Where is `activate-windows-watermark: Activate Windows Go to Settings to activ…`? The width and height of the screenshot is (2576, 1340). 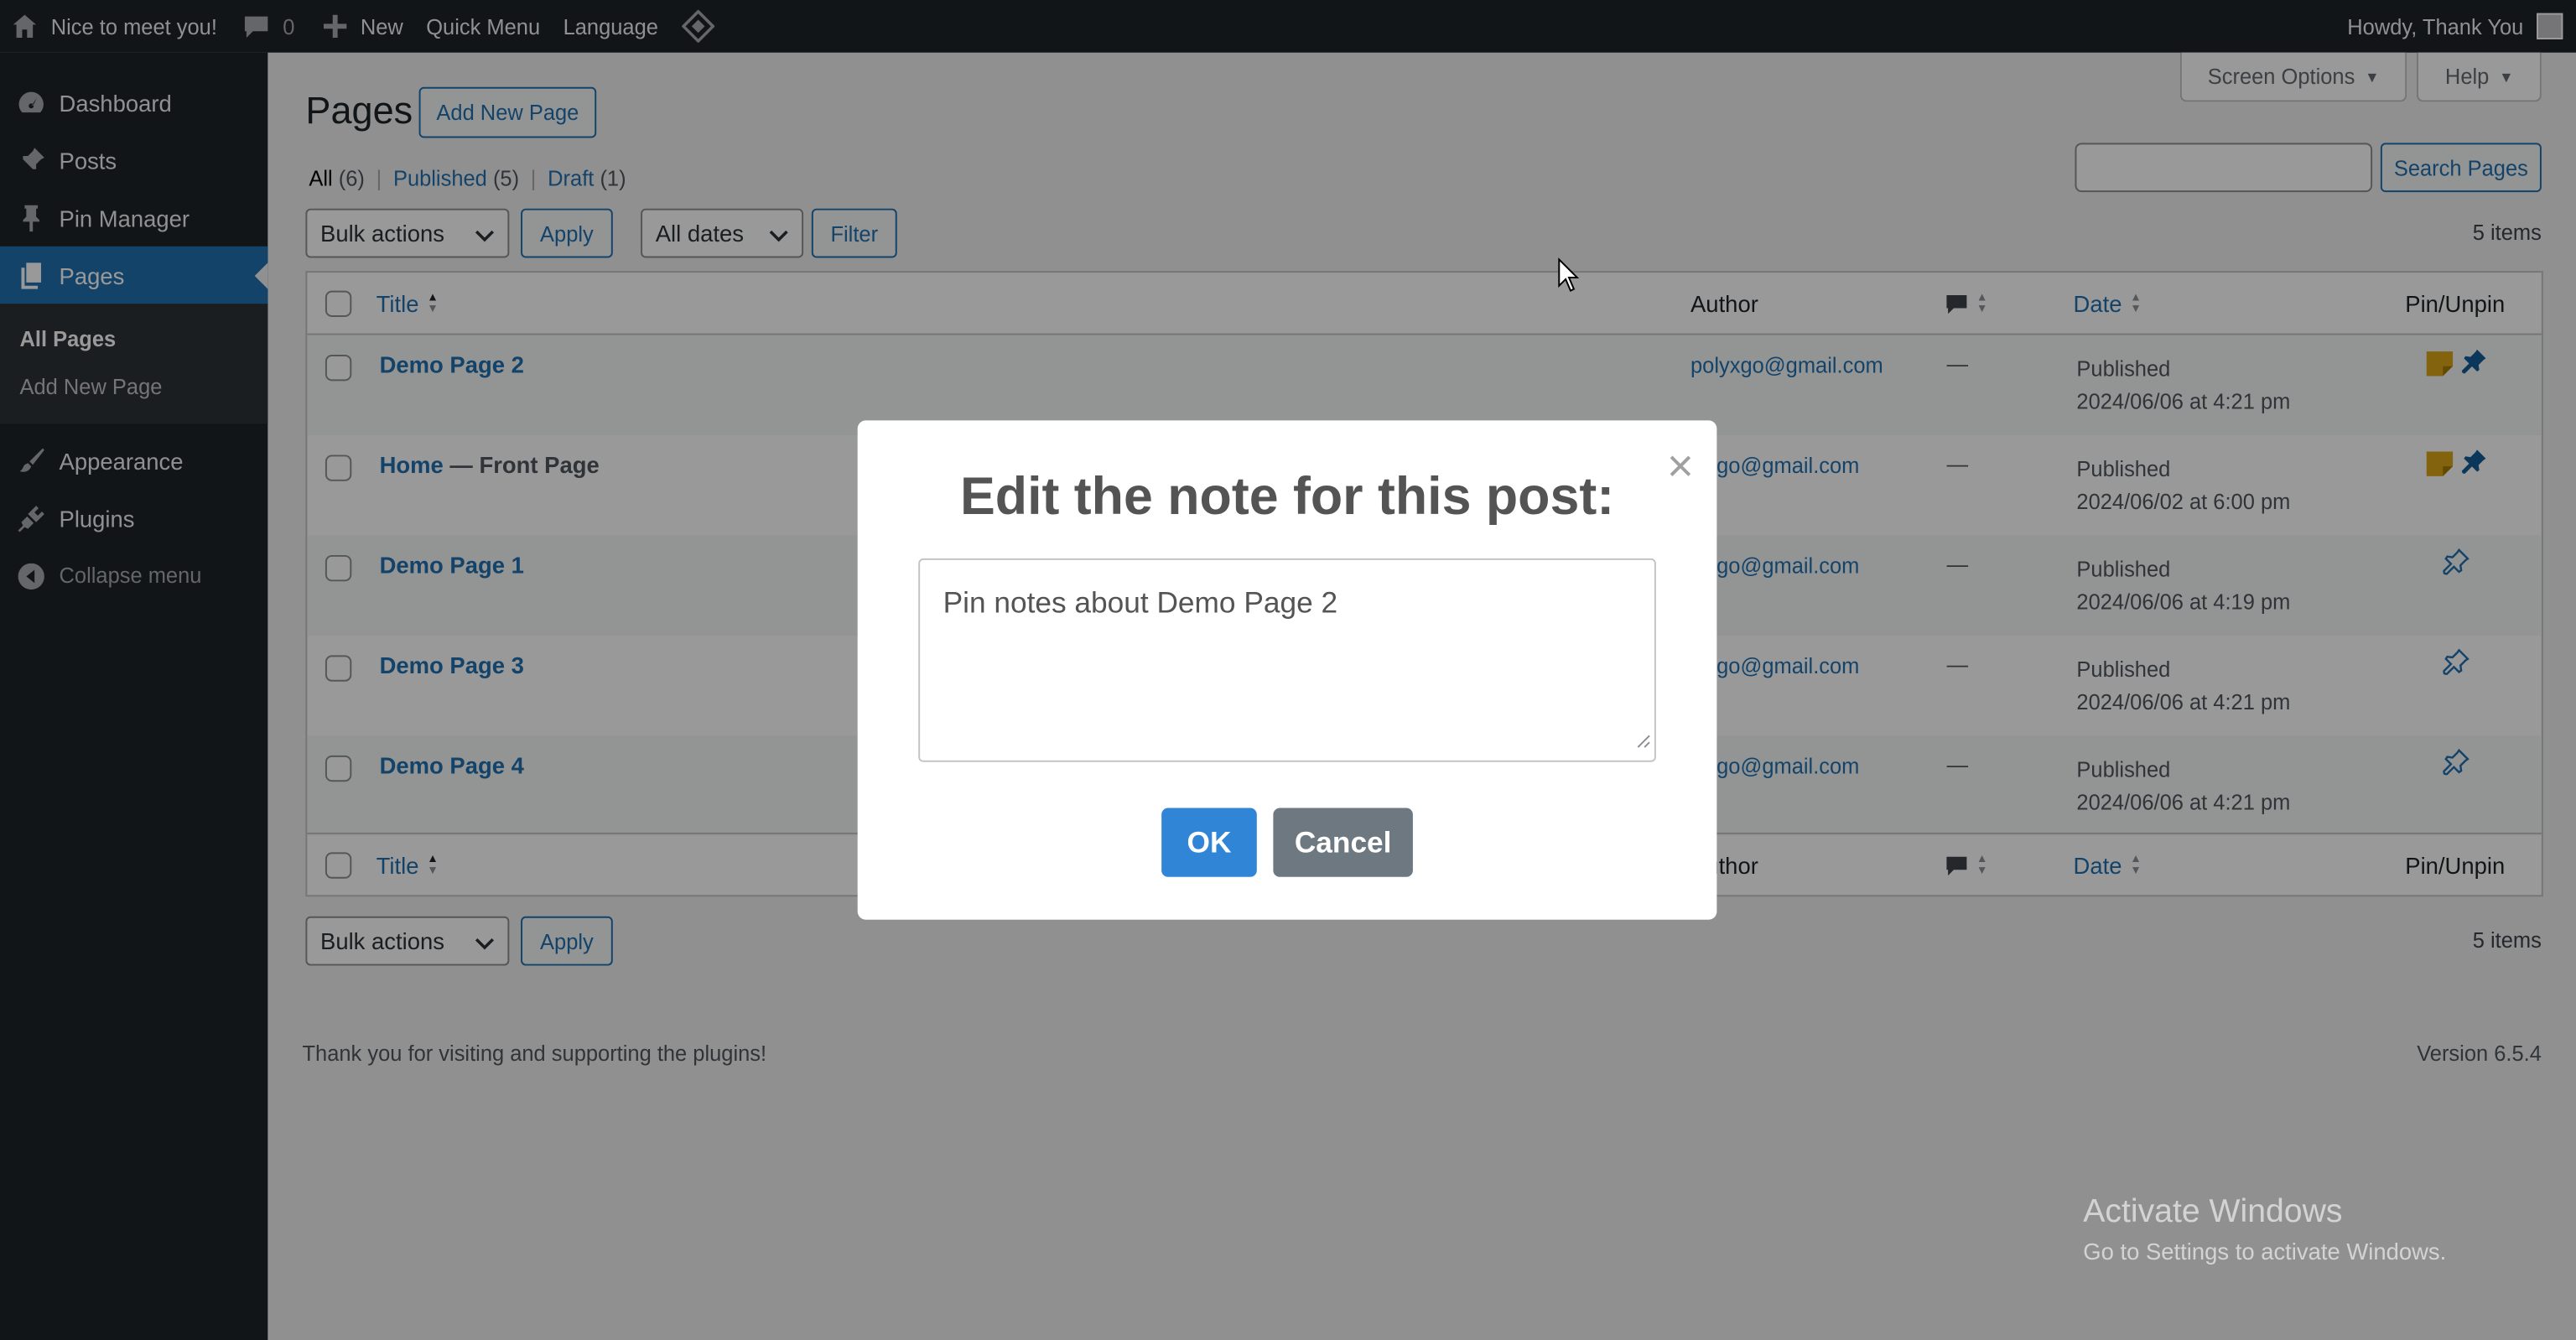 activate-windows-watermark: Activate Windows Go to Settings to activ… is located at coordinates (2264, 1229).